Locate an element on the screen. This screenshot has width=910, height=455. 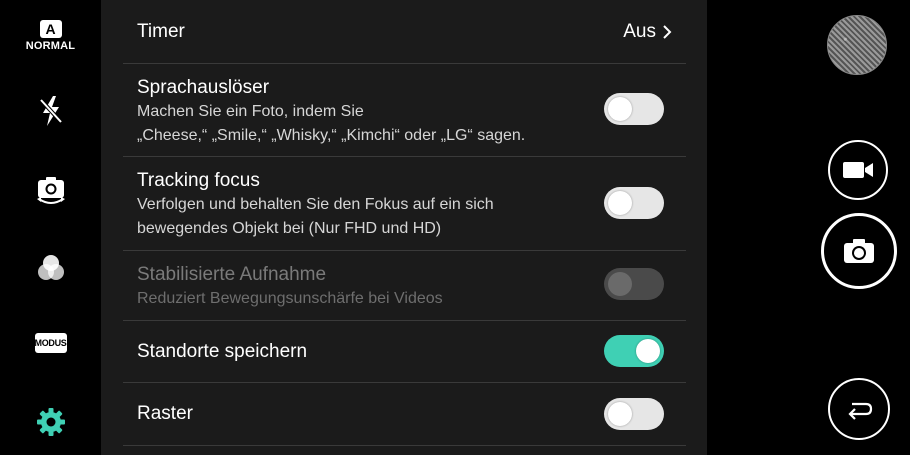
setting-description: Reduziert Bewegungsunschärfe bei Videos is located at coordinates (290, 298).